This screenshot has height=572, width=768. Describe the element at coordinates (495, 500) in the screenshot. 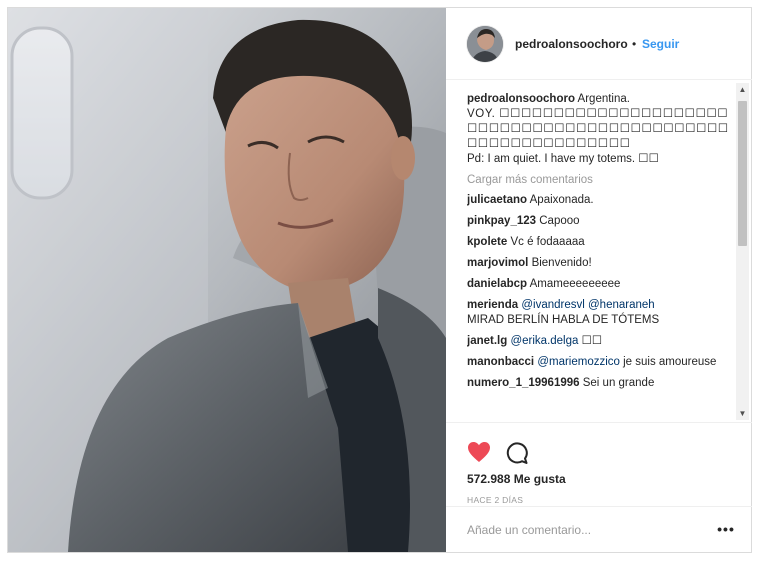

I see `post-timestamp: HACE 2 DÍAS` at that location.